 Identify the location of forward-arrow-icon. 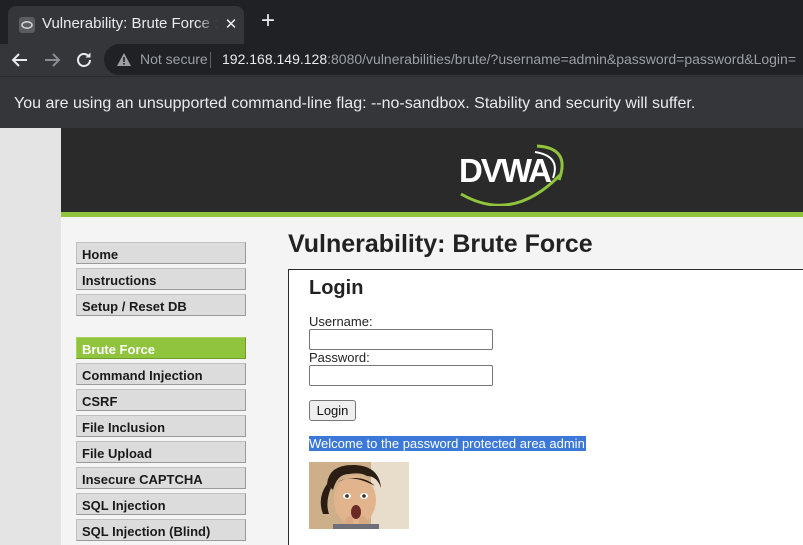
(52, 60).